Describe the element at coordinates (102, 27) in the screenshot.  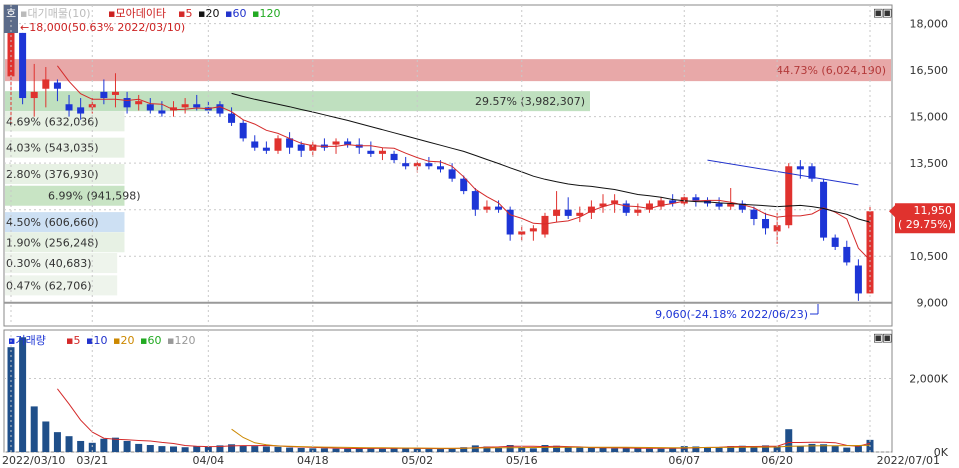
I see `high-marker-label: ←18,000(50.63% 2022/03/10)` at that location.